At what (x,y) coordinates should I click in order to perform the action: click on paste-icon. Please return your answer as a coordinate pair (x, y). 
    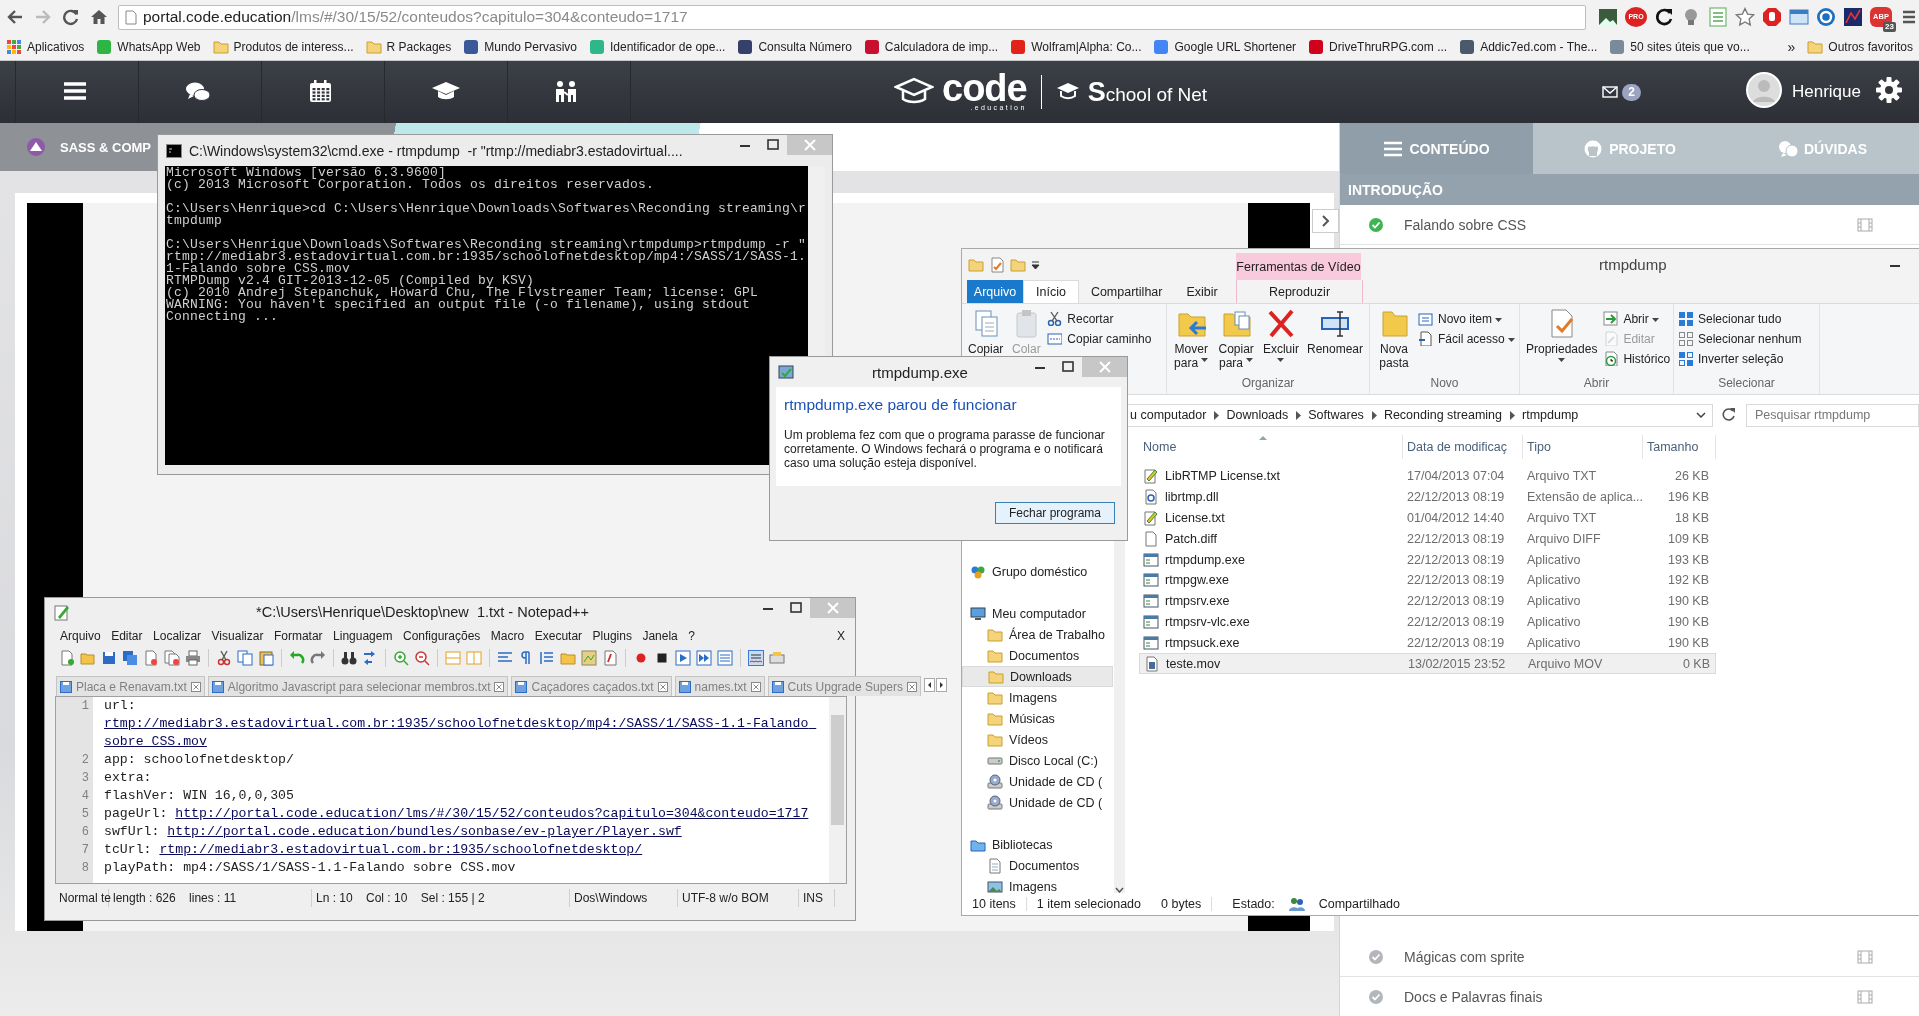
    Looking at the image, I should click on (266, 658).